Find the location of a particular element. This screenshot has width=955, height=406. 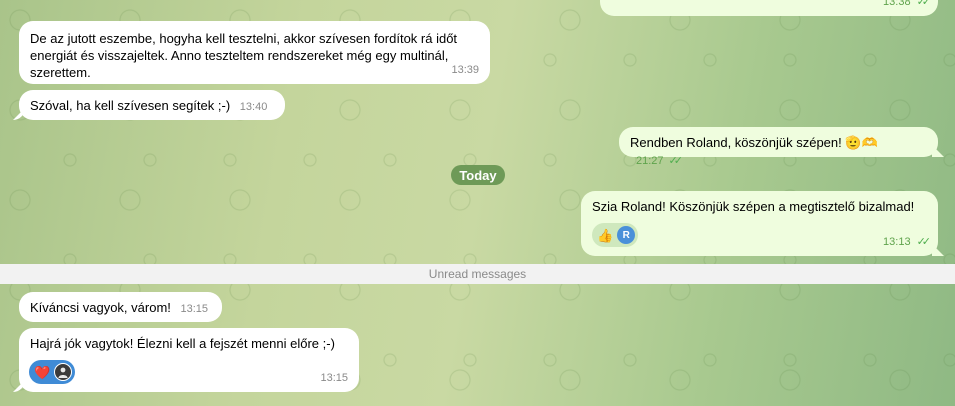

message-meta: 13:40 is located at coordinates (254, 107).